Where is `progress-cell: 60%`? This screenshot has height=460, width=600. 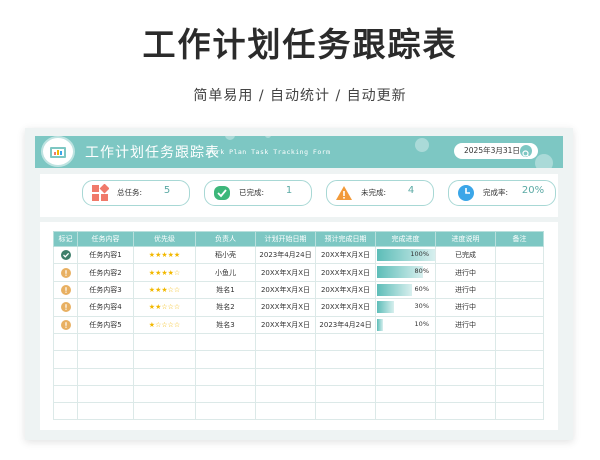
progress-cell: 60% is located at coordinates (405, 290).